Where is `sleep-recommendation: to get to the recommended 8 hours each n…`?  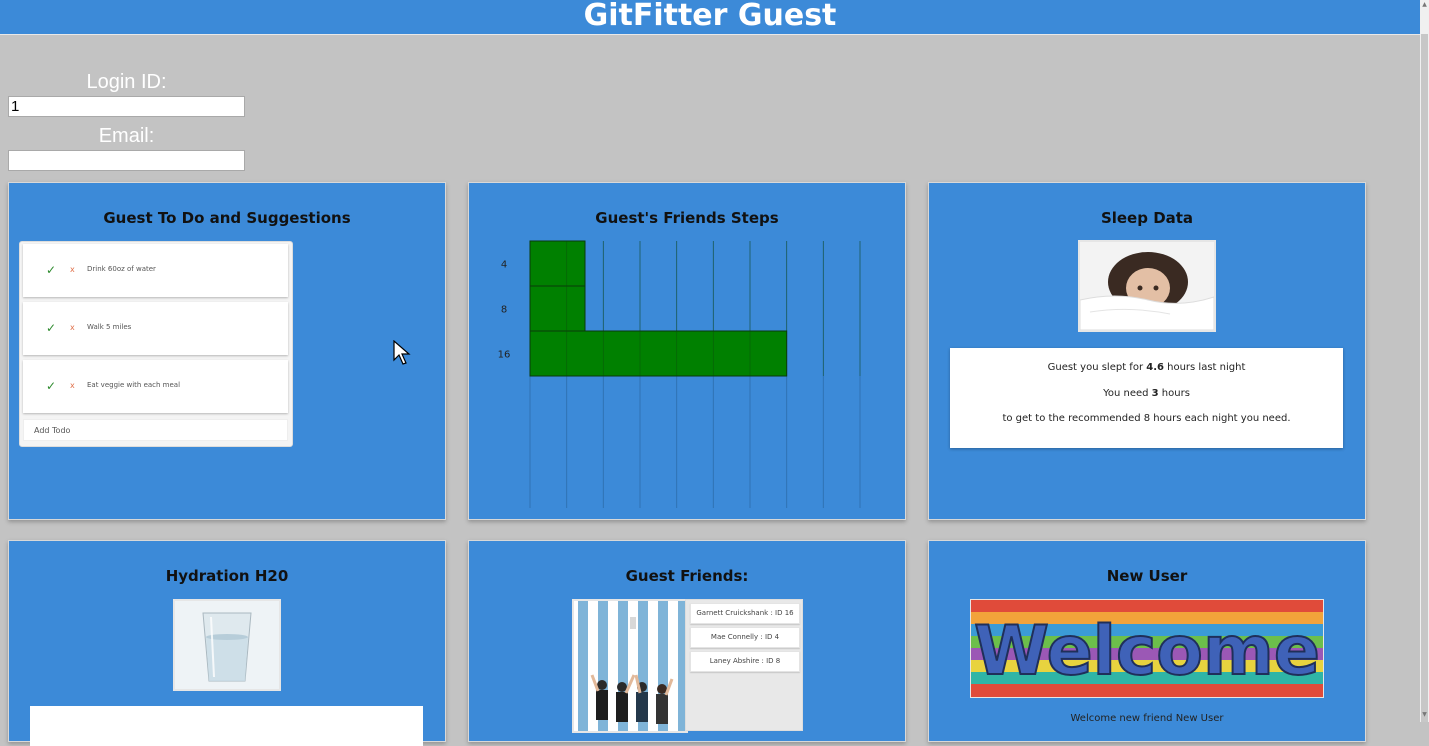 sleep-recommendation: to get to the recommended 8 hours each n… is located at coordinates (1146, 418).